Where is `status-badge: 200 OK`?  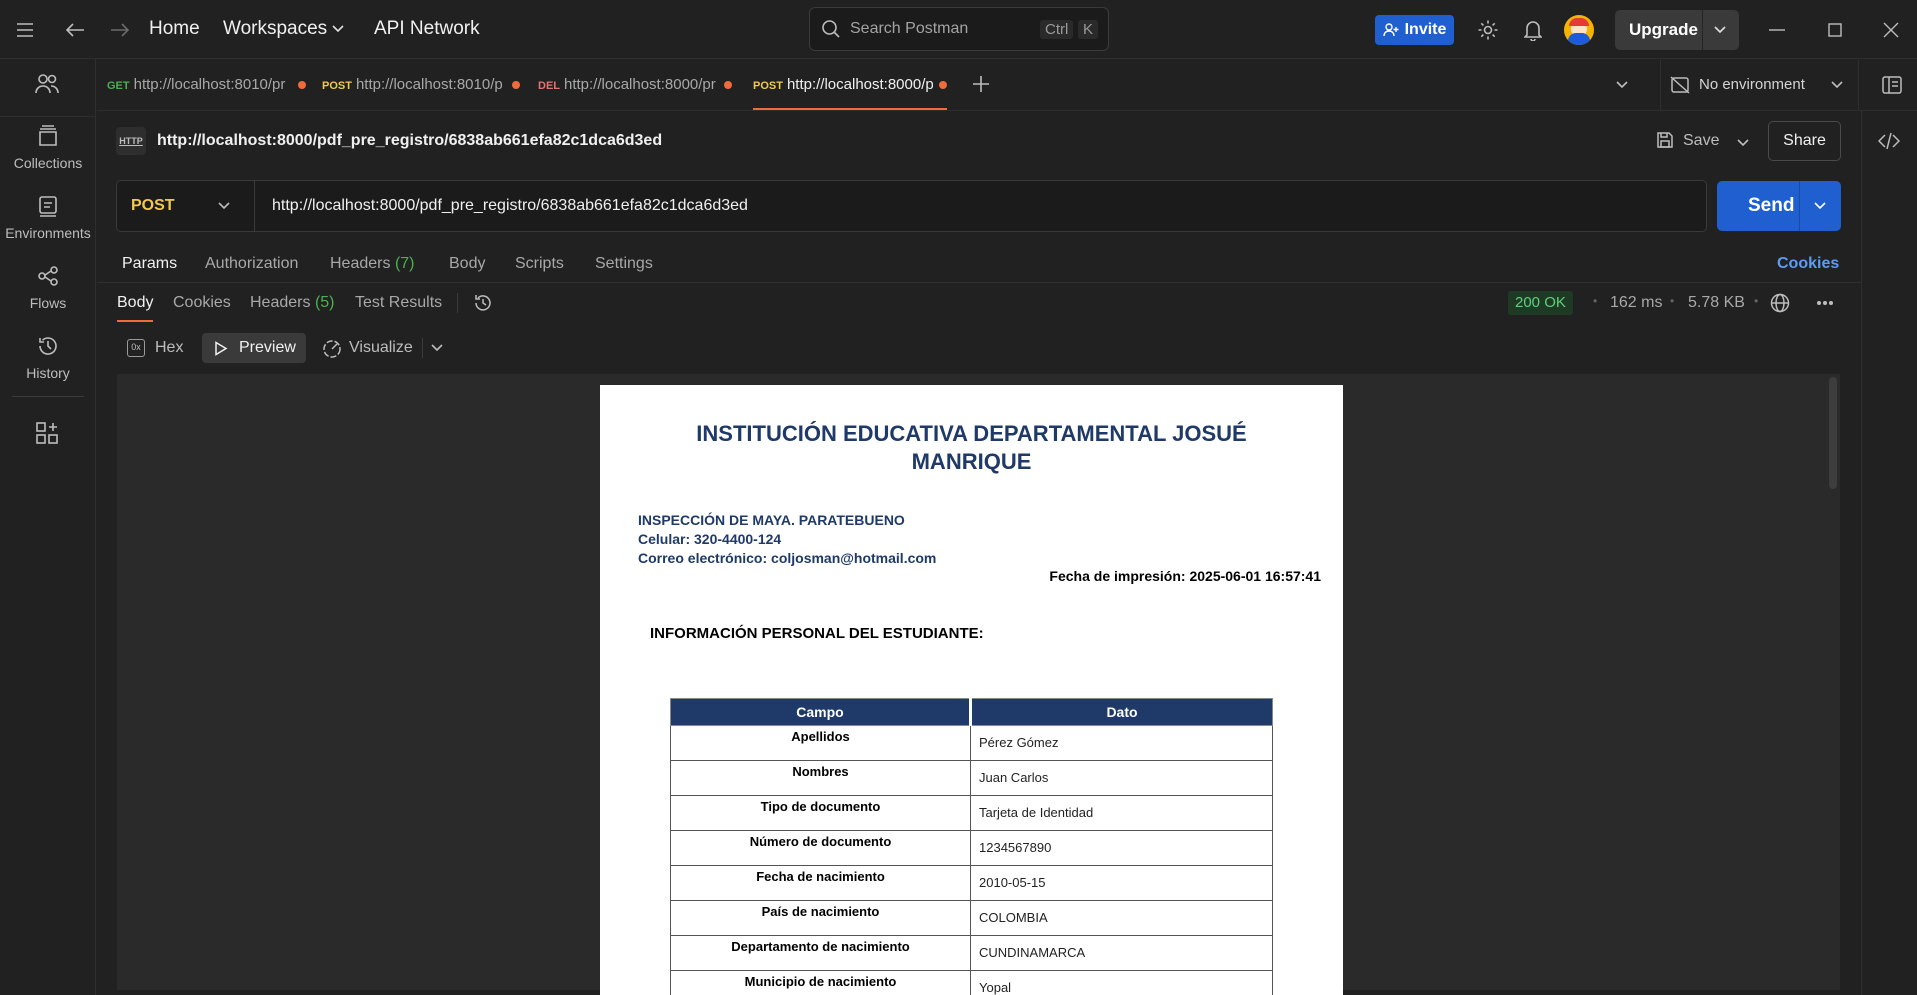 status-badge: 200 OK is located at coordinates (1540, 303).